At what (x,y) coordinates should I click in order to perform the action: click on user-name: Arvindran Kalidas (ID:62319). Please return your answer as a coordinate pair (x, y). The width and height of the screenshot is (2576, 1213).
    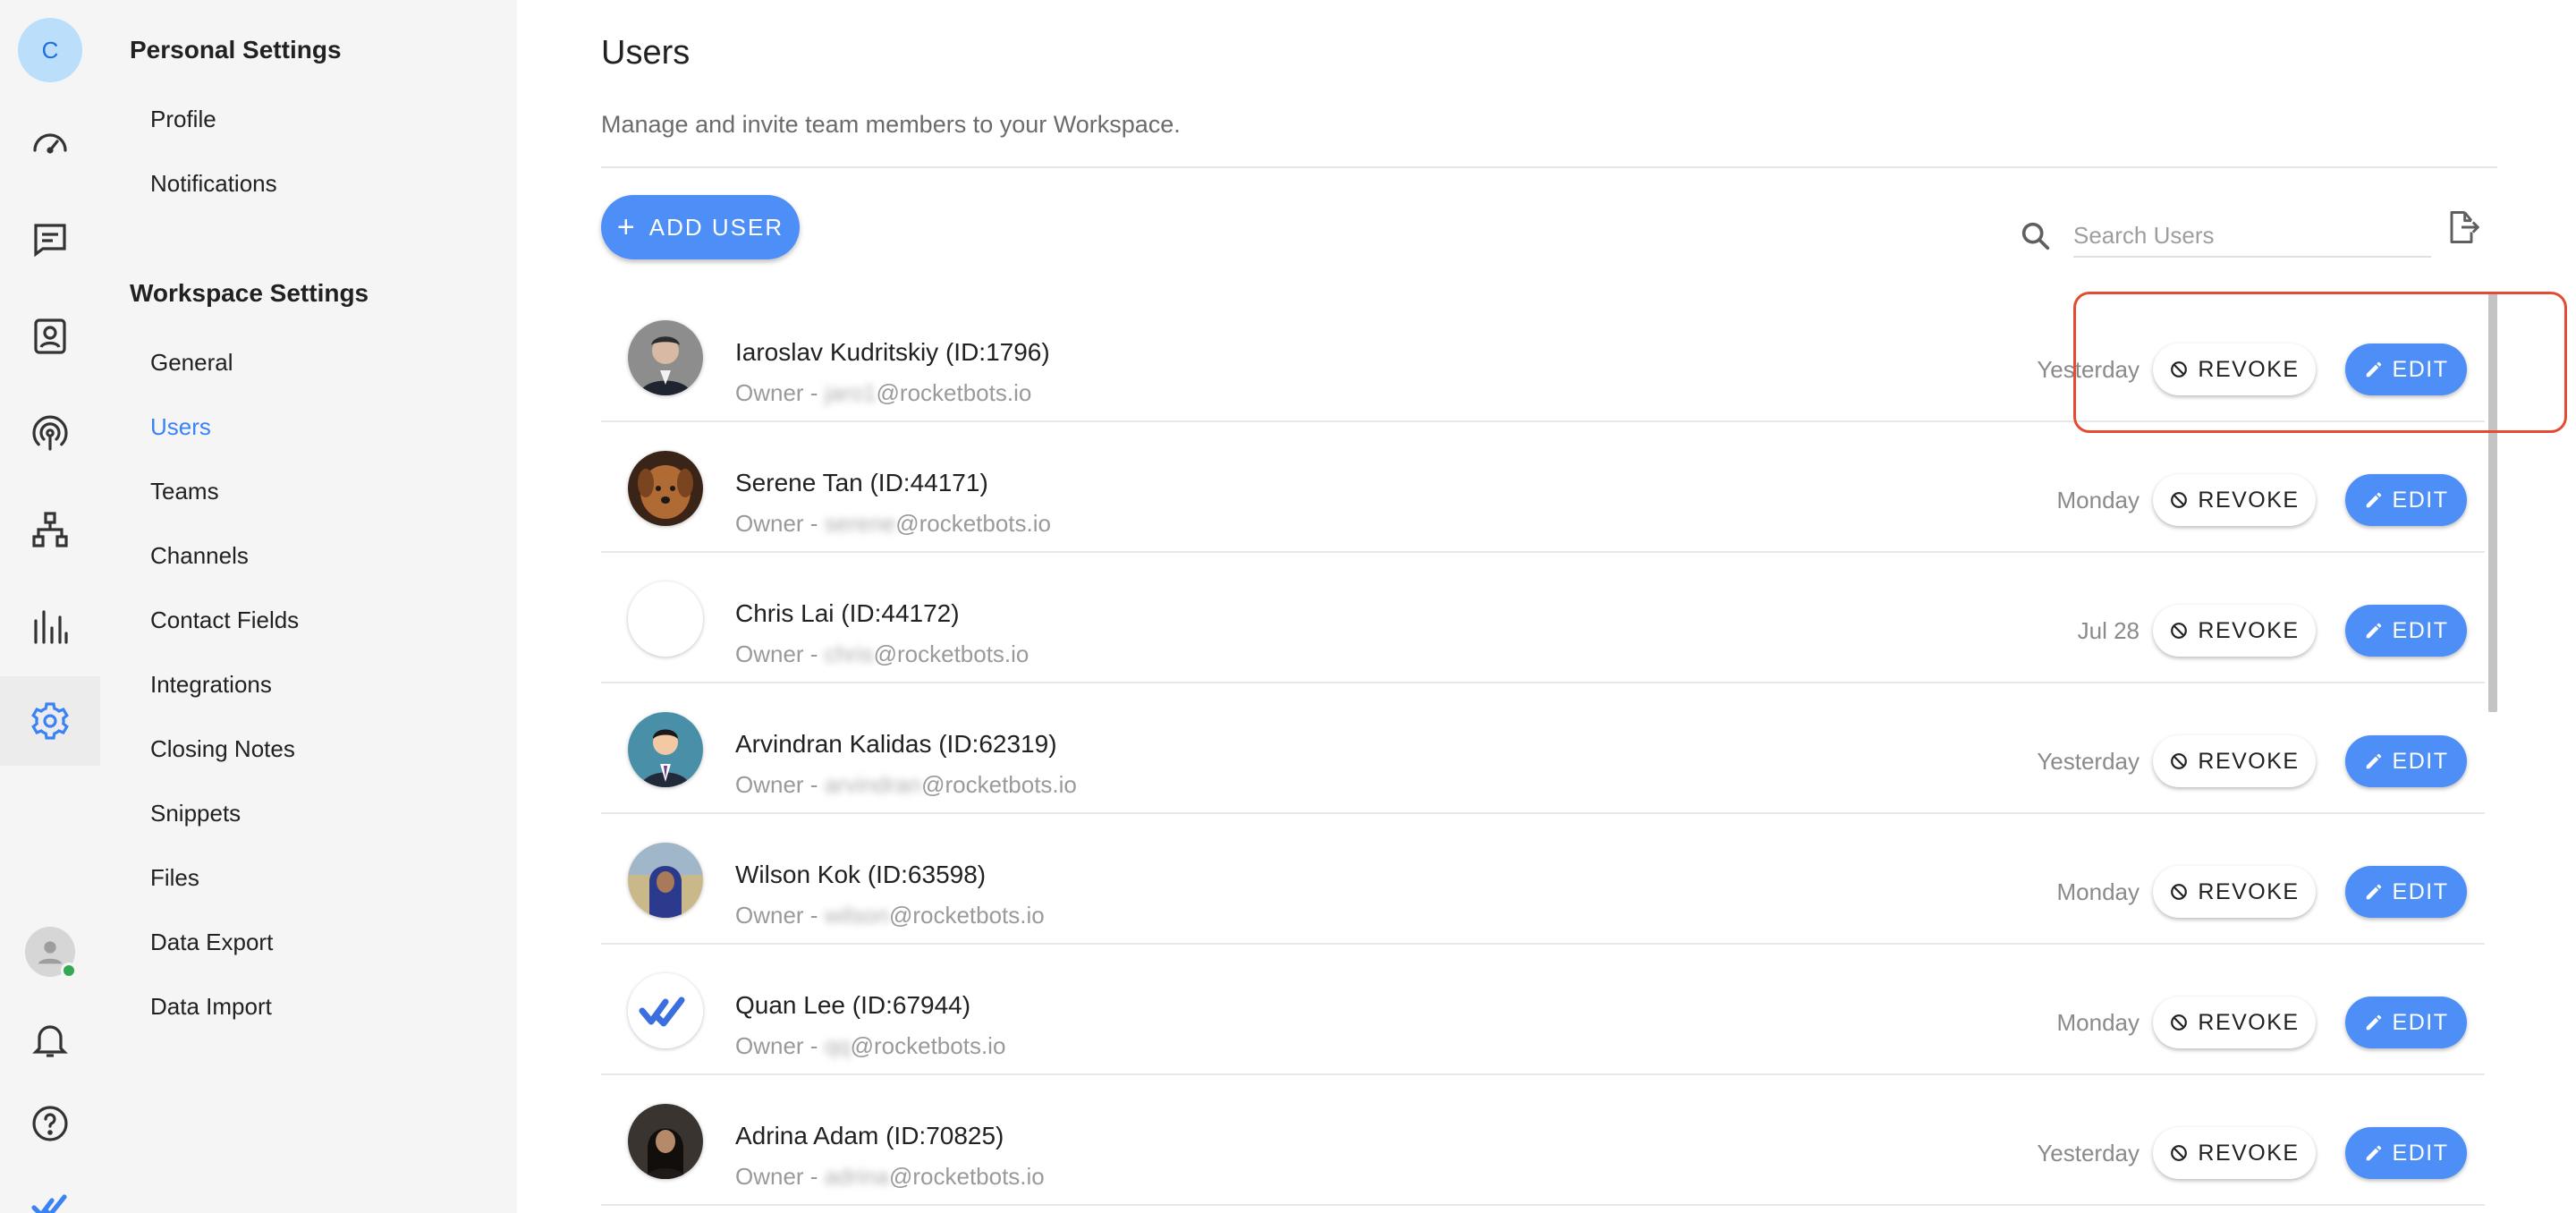
    Looking at the image, I should click on (896, 744).